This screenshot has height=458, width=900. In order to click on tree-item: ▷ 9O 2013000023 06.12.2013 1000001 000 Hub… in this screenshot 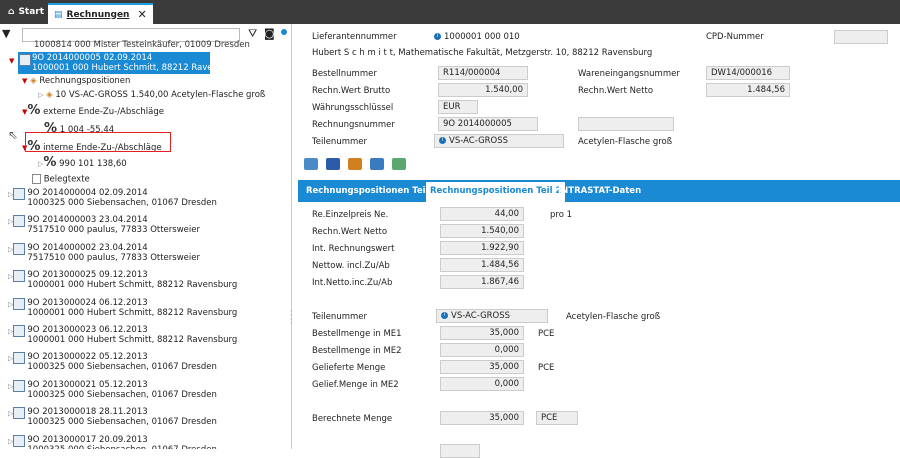, I will do `click(122, 335)`.